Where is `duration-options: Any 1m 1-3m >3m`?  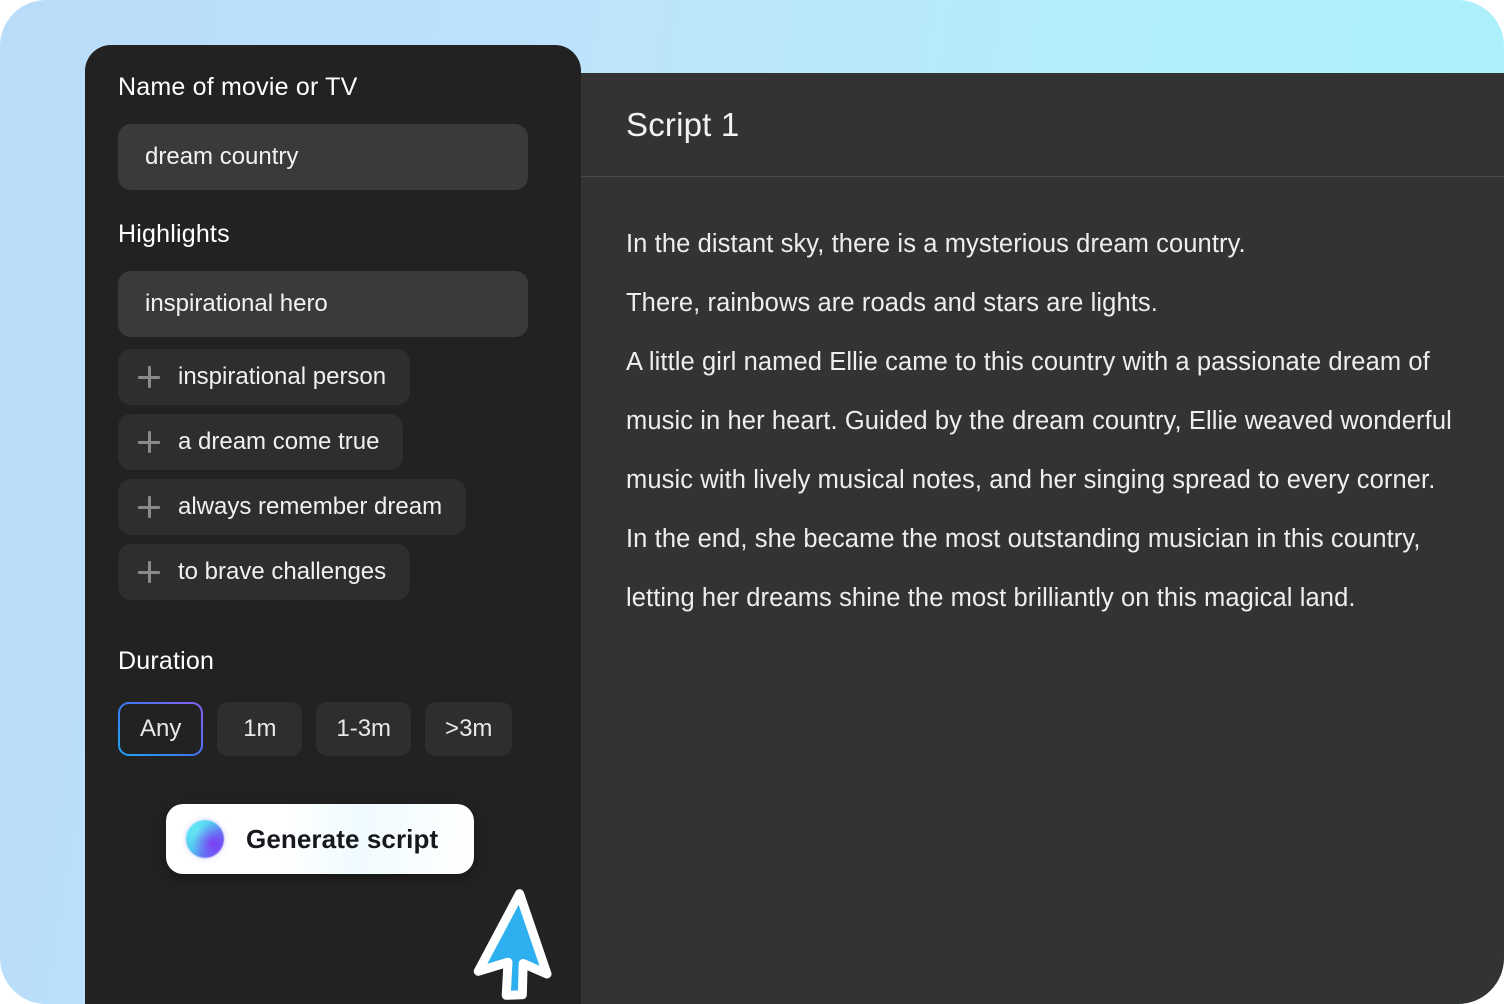
duration-options: Any 1m 1-3m >3m is located at coordinates (333, 729).